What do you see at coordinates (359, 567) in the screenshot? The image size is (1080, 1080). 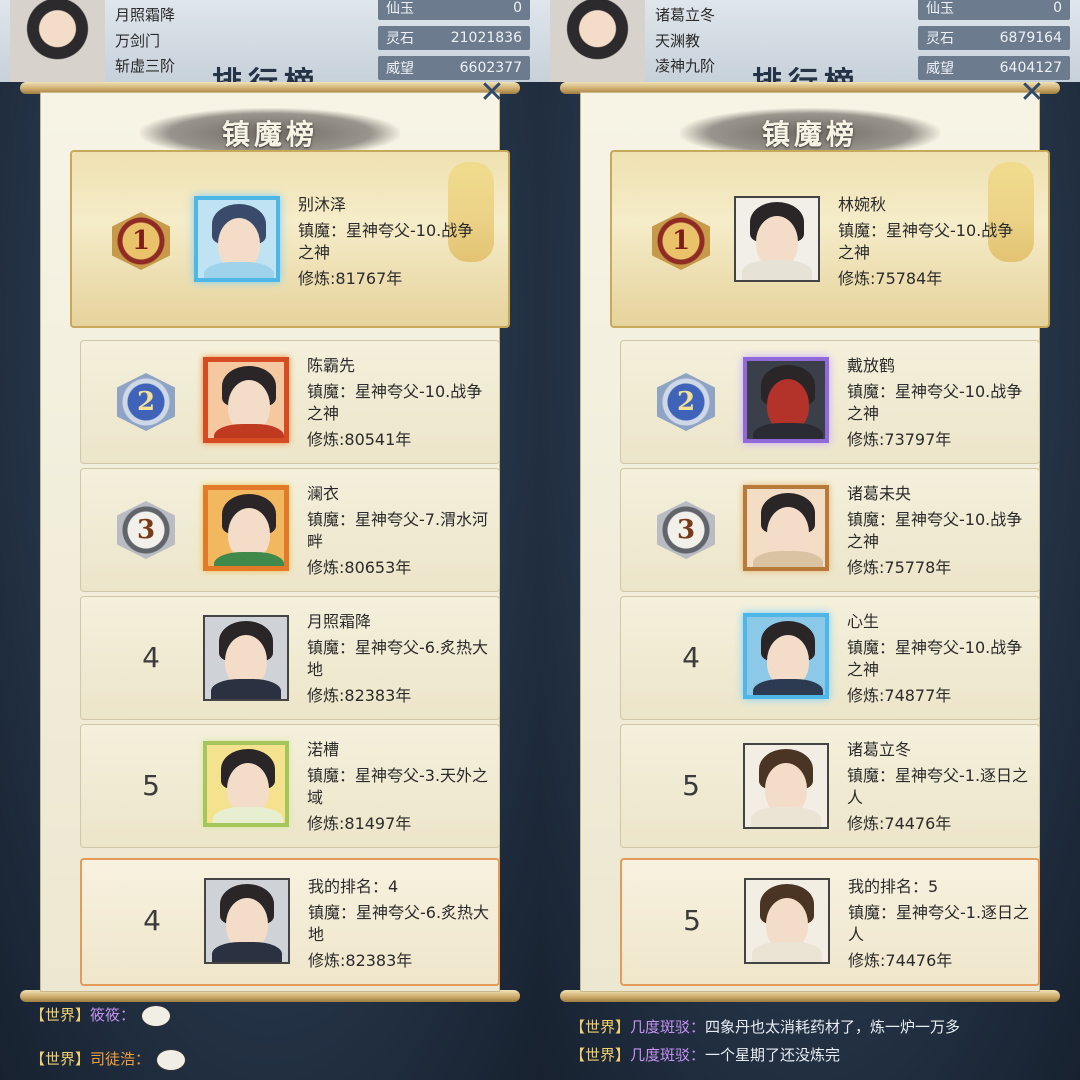 I see `rank-cultivation: 修炼:80653年` at bounding box center [359, 567].